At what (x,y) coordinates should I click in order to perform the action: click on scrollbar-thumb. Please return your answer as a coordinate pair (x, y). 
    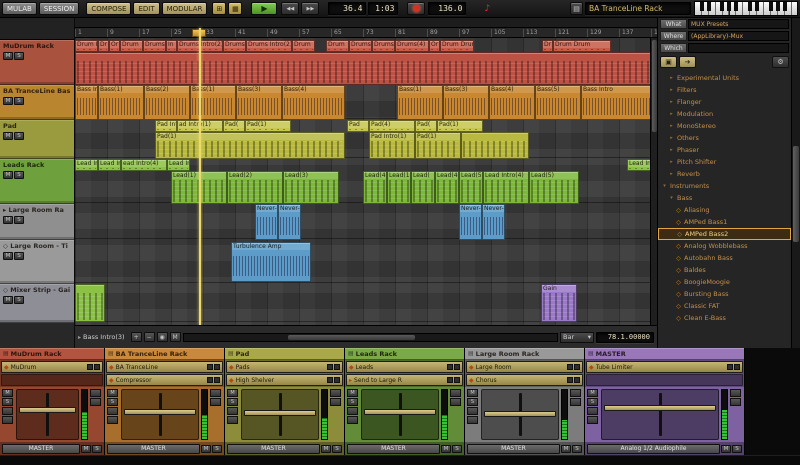
    Looking at the image, I should click on (796, 194).